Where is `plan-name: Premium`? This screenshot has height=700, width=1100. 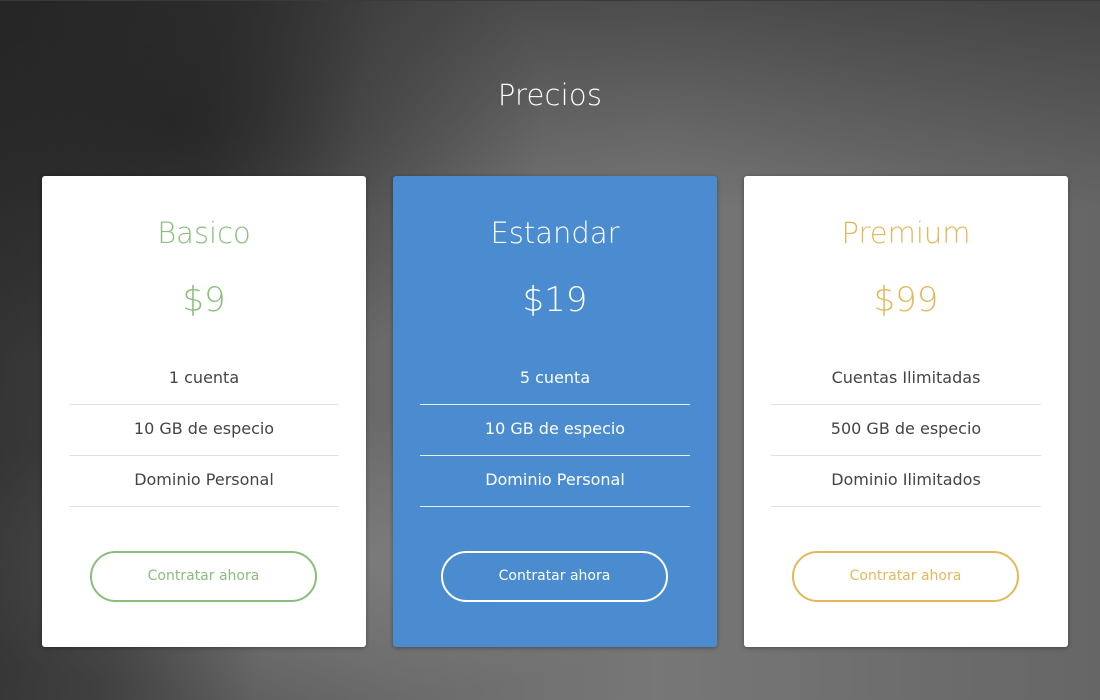 plan-name: Premium is located at coordinates (906, 233).